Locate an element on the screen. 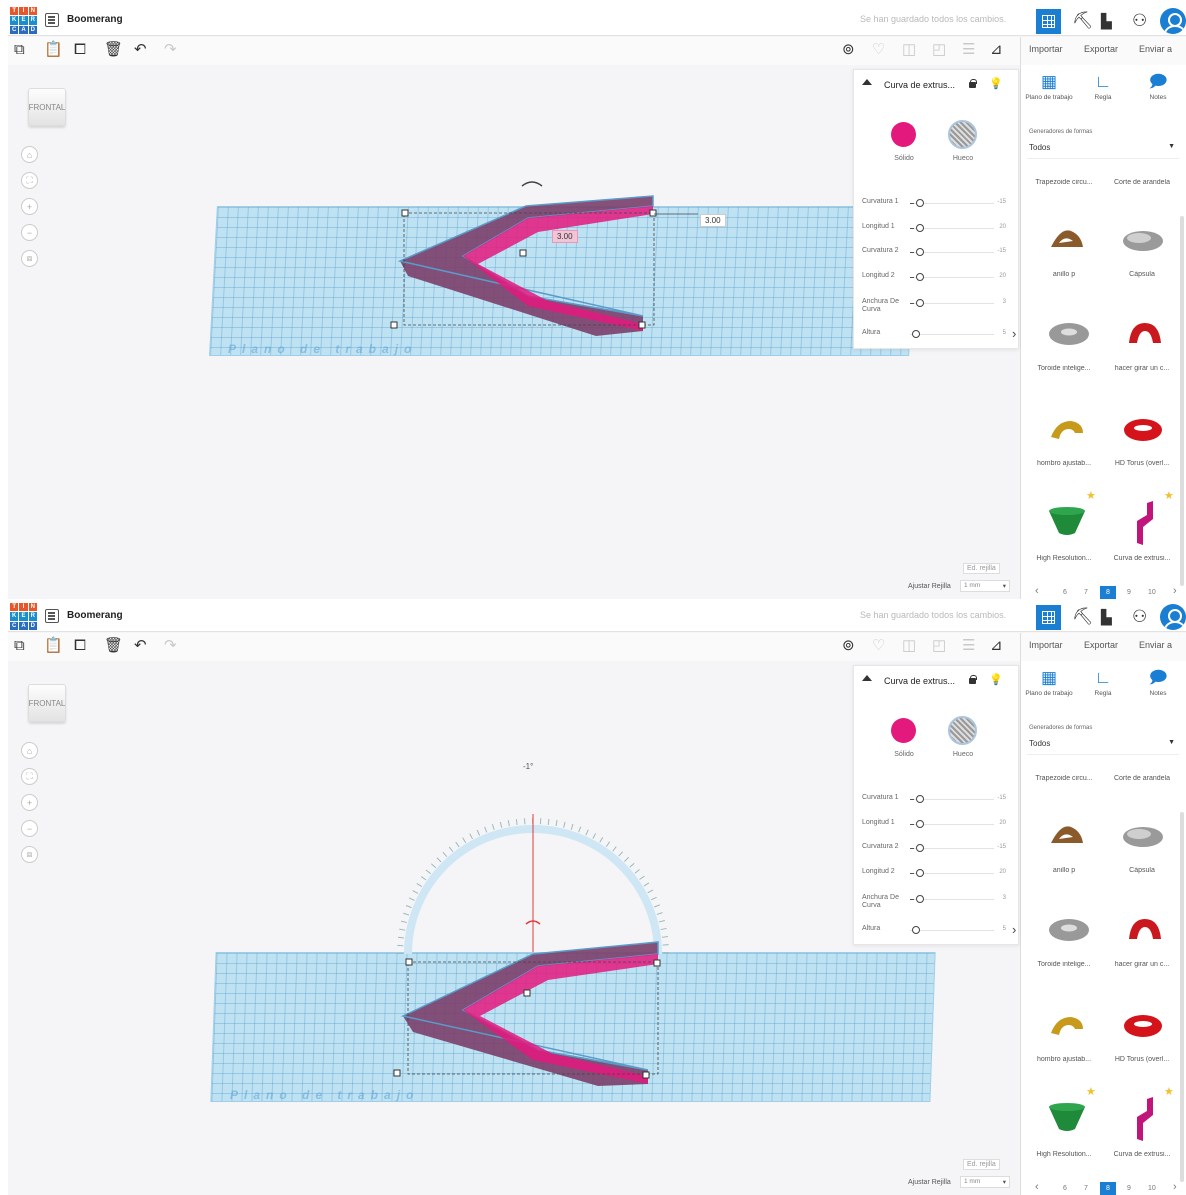 This screenshot has height=1195, width=1186. rotate-arrow-icon is located at coordinates (532, 184).